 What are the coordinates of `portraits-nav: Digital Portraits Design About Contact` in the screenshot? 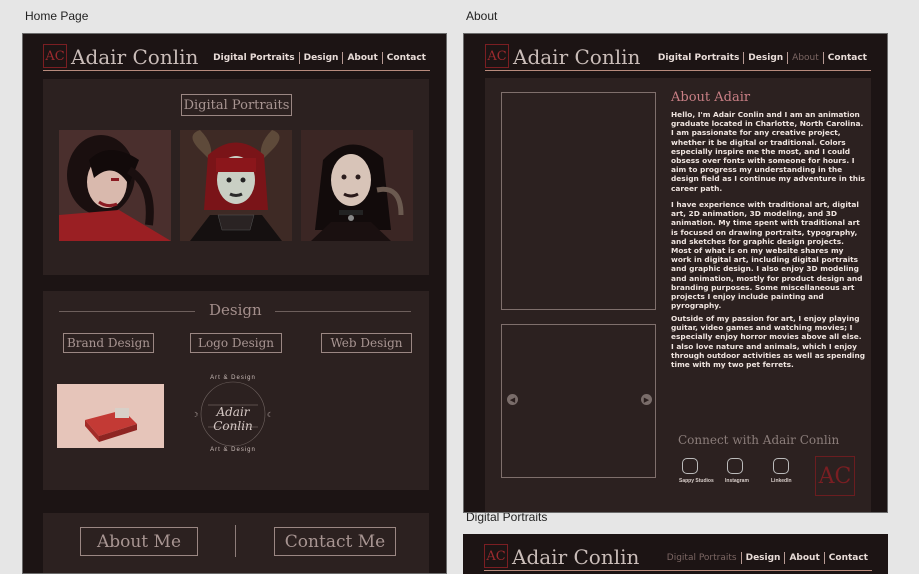 It's located at (767, 558).